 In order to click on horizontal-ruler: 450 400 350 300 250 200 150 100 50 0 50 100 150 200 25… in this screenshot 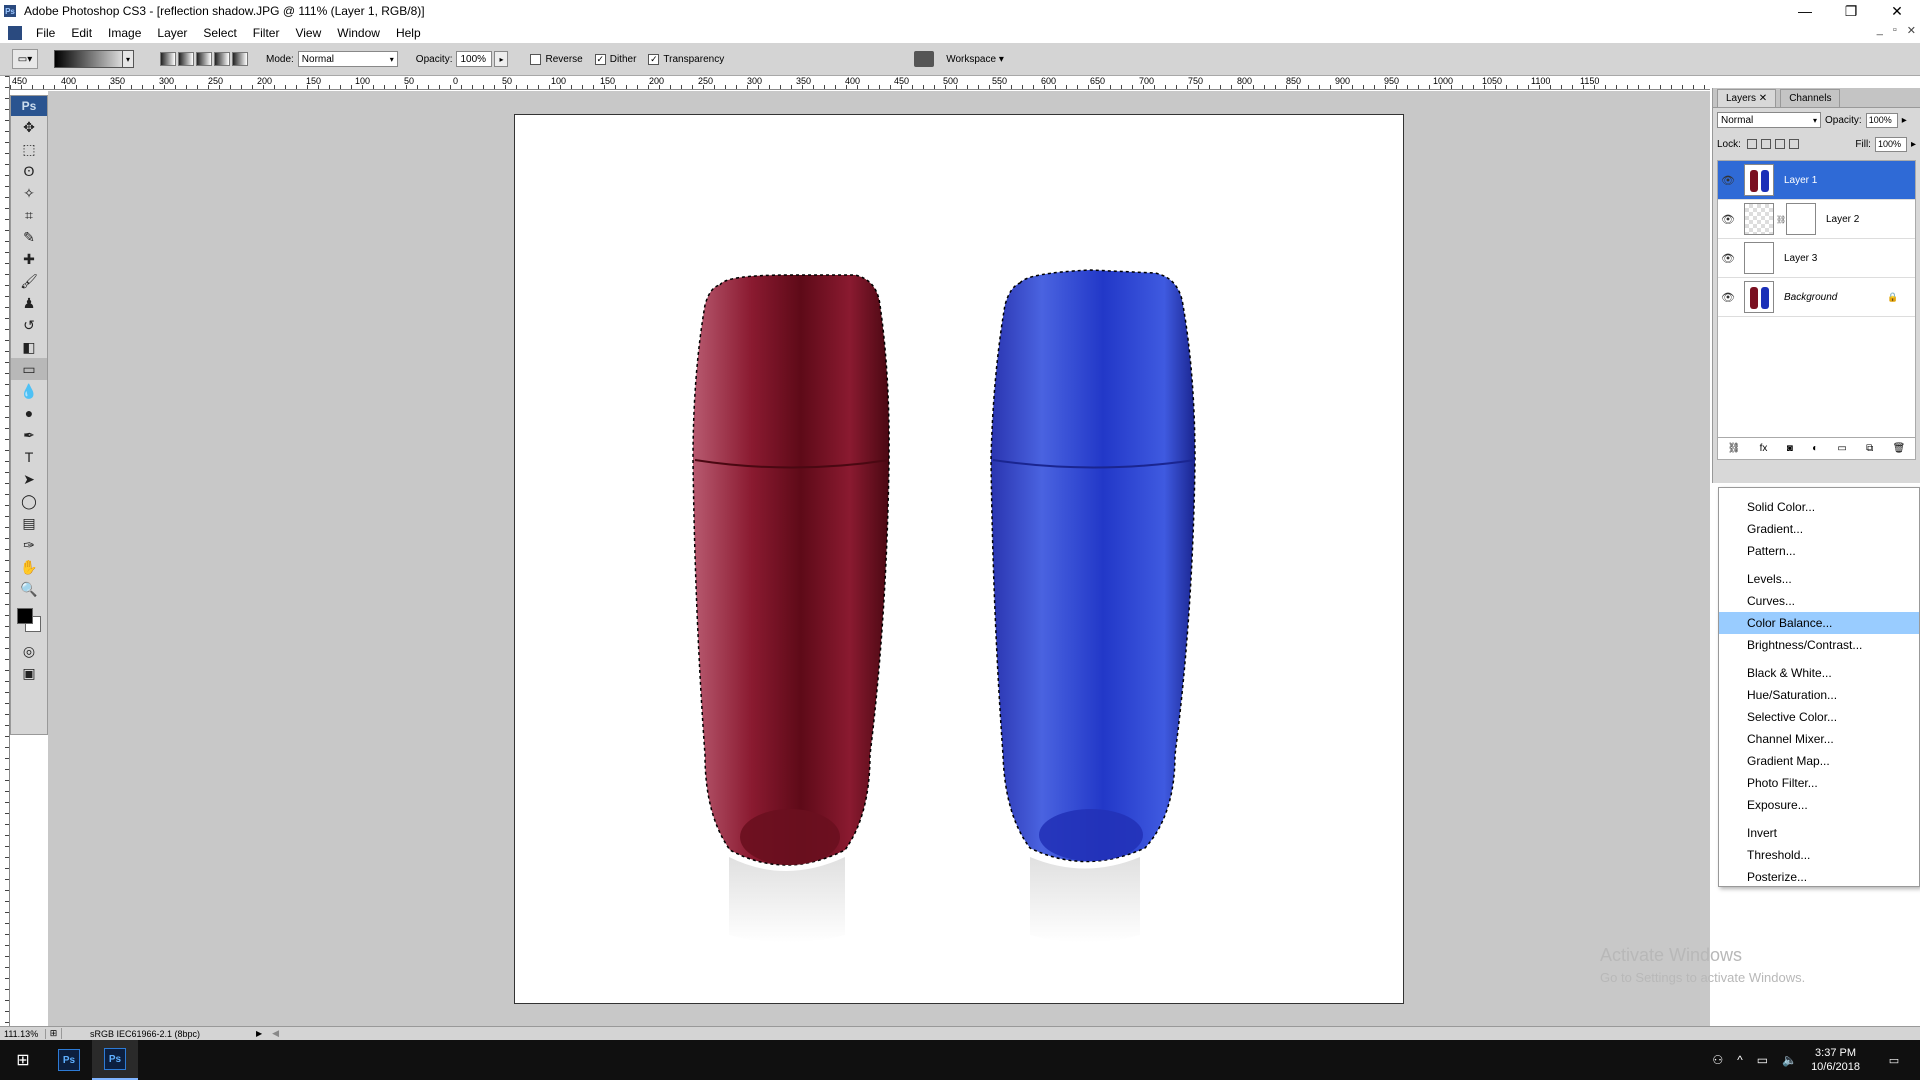, I will do `click(860, 83)`.